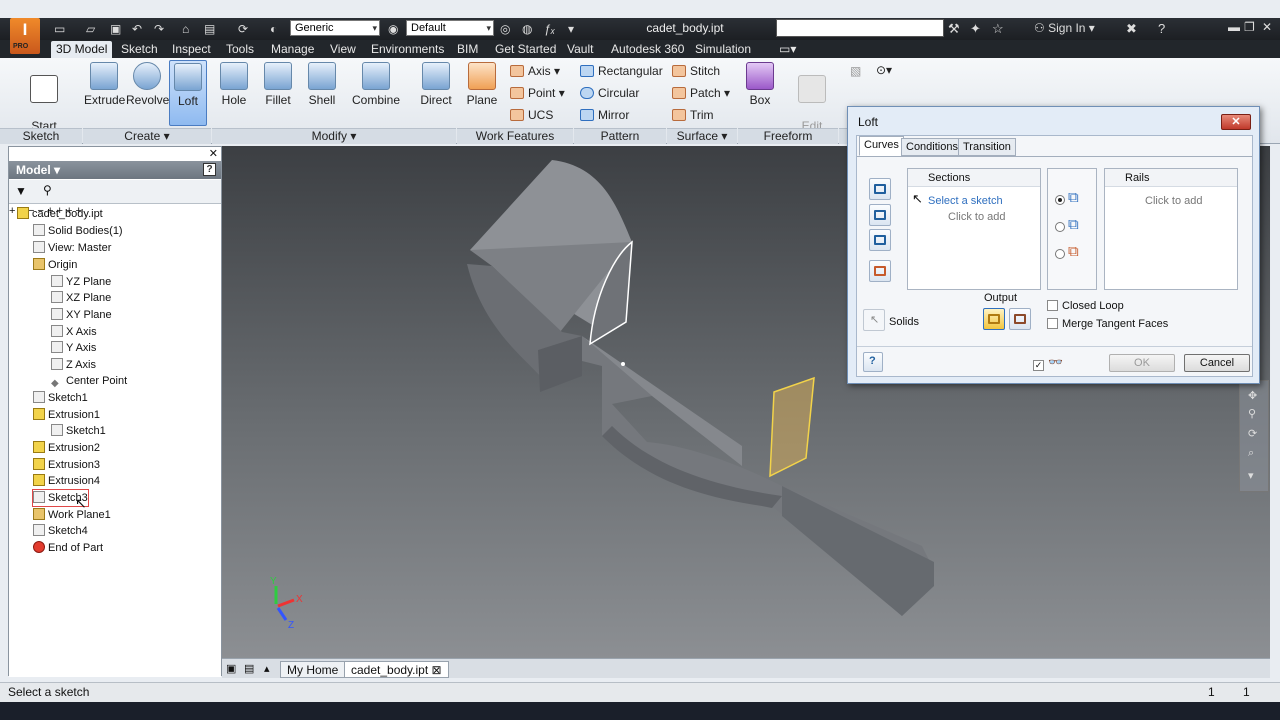  Describe the element at coordinates (137, 29) in the screenshot. I see `undo-icon: ↶` at that location.